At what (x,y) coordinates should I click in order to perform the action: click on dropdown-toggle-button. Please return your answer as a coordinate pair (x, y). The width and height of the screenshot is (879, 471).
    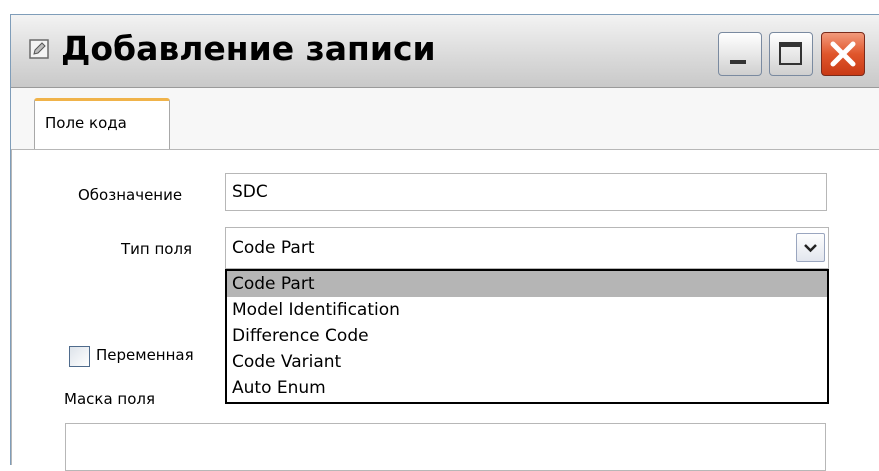
    Looking at the image, I should click on (810, 247).